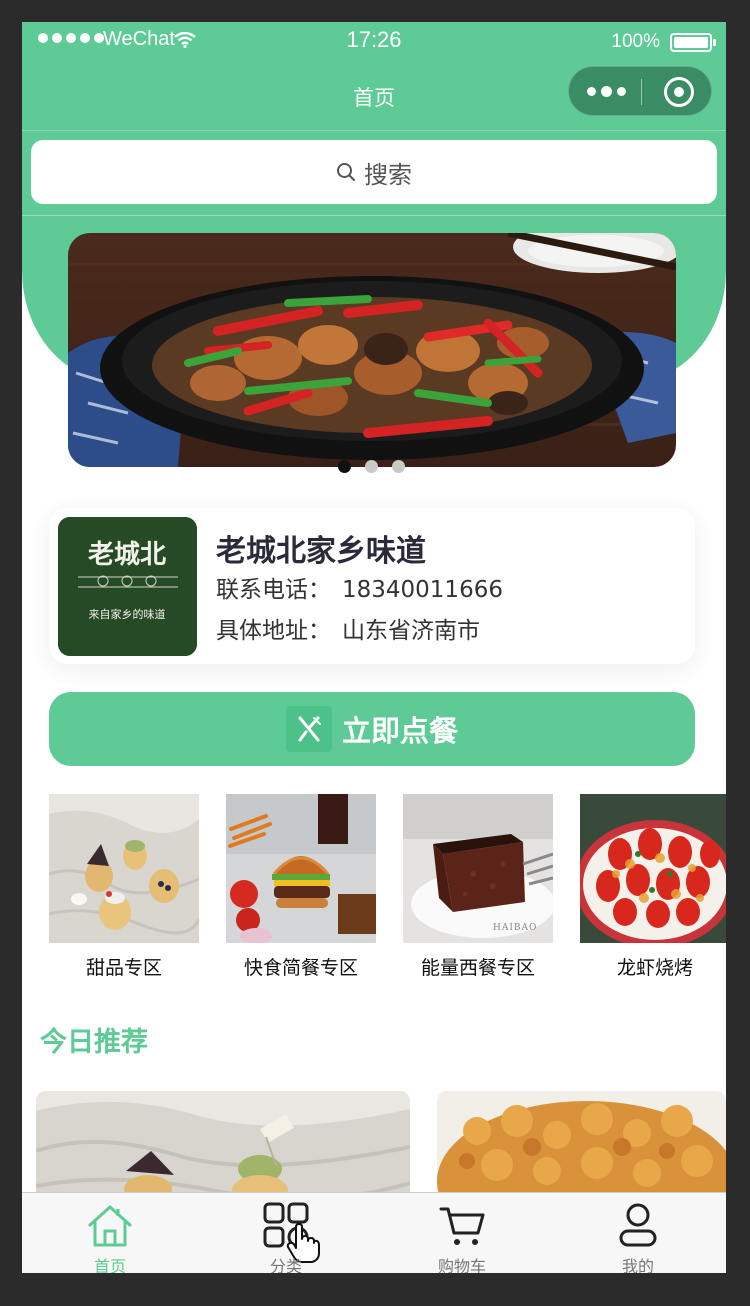 Image resolution: width=750 pixels, height=1306 pixels. What do you see at coordinates (637, 1265) in the screenshot?
I see `tab-label: 我的` at bounding box center [637, 1265].